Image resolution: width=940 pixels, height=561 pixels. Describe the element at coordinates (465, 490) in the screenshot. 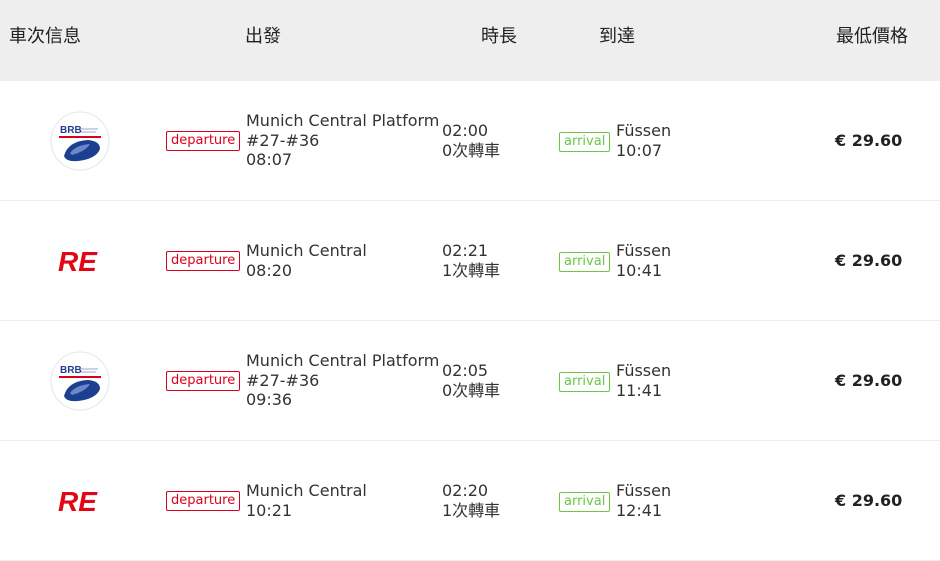

I see `duration: 02:20` at that location.